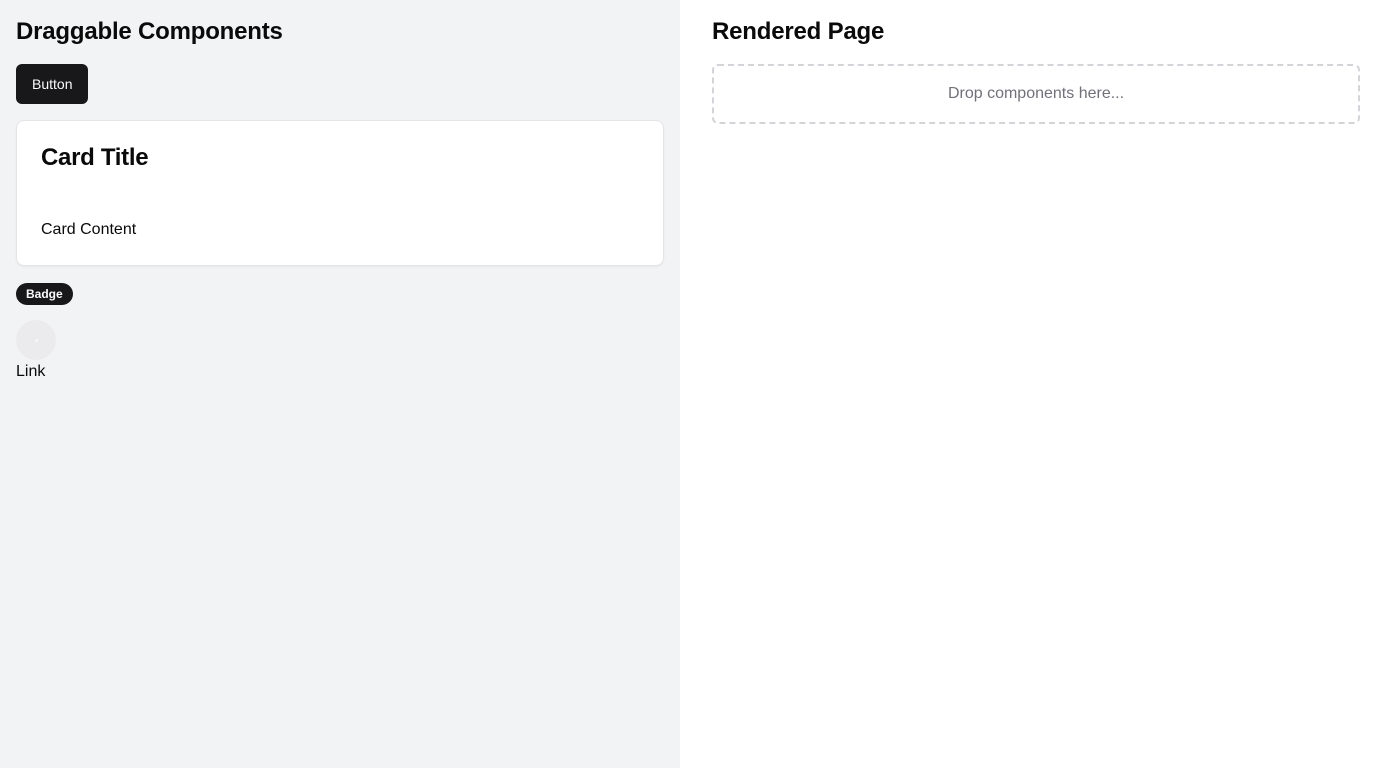 This screenshot has height=768, width=1376. I want to click on card-content: Card Content, so click(89, 229).